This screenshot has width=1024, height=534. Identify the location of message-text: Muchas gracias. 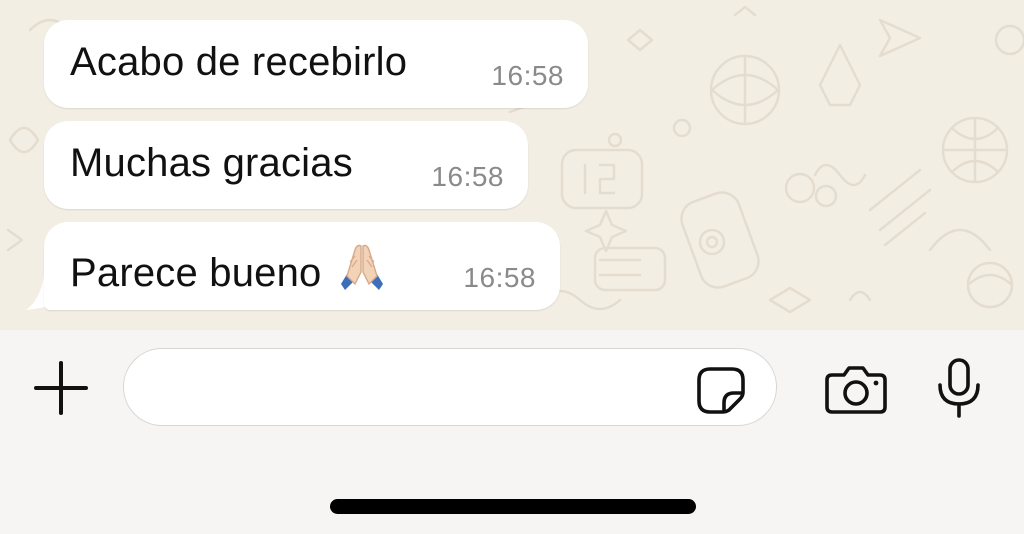
(211, 163).